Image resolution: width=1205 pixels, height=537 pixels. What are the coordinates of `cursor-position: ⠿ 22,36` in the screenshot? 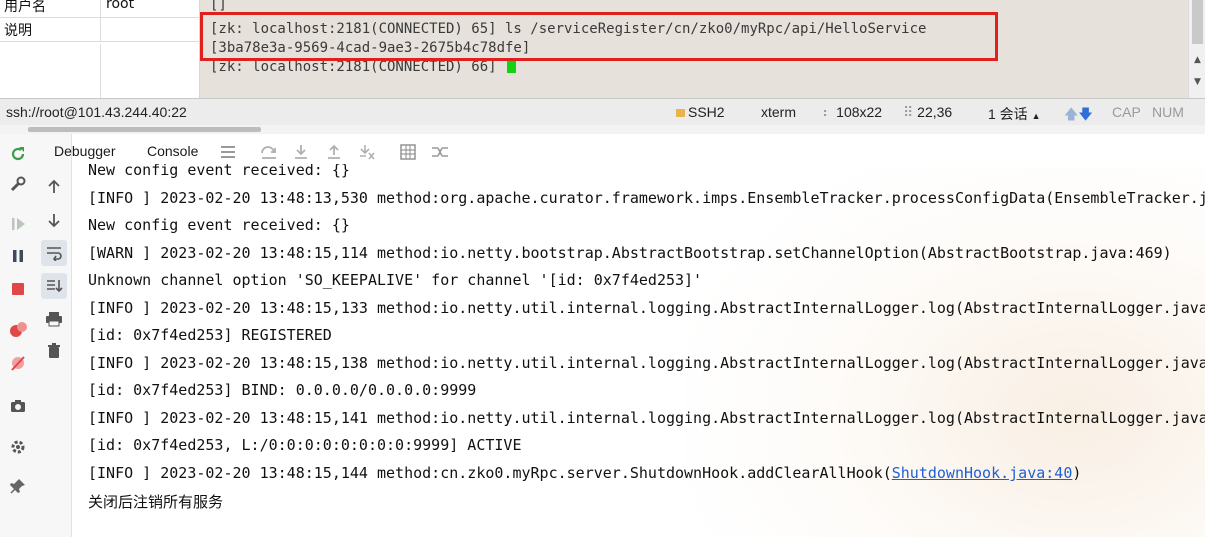 It's located at (927, 112).